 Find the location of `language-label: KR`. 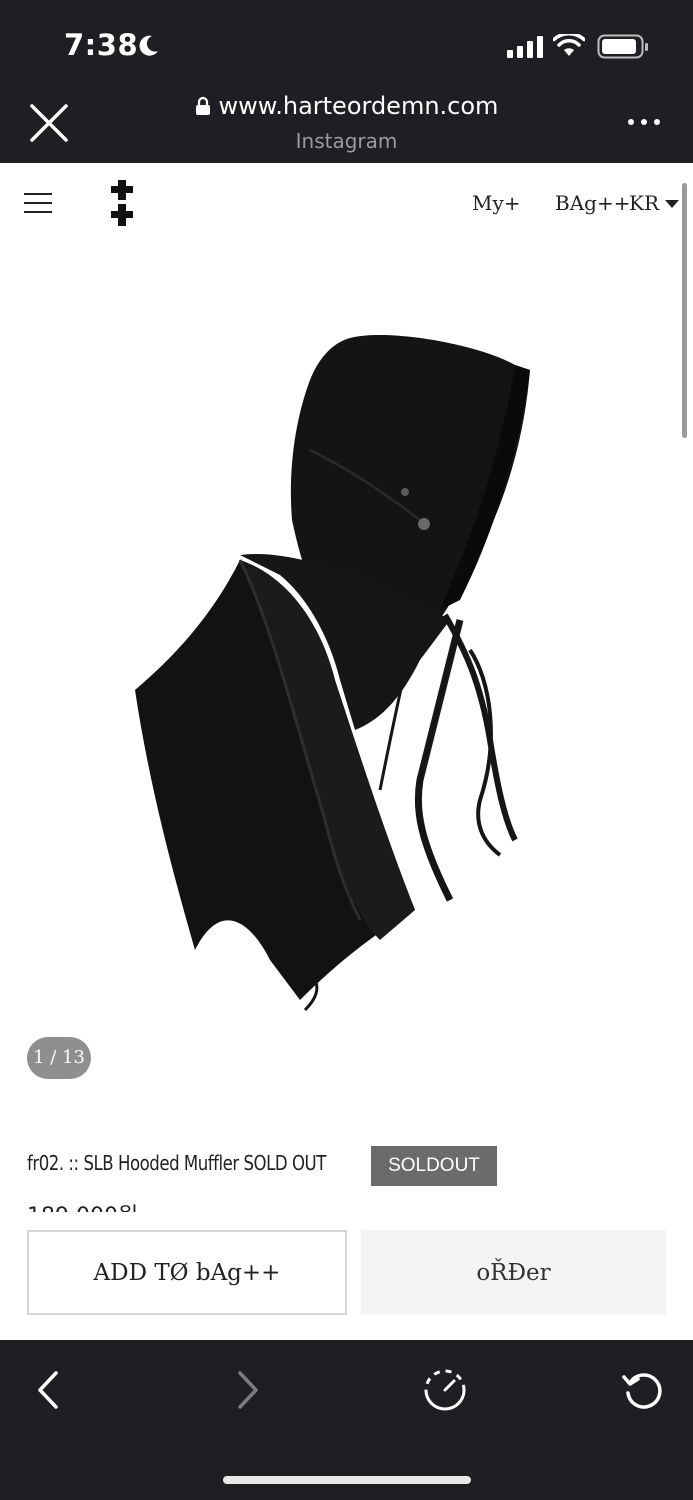

language-label: KR is located at coordinates (644, 203).